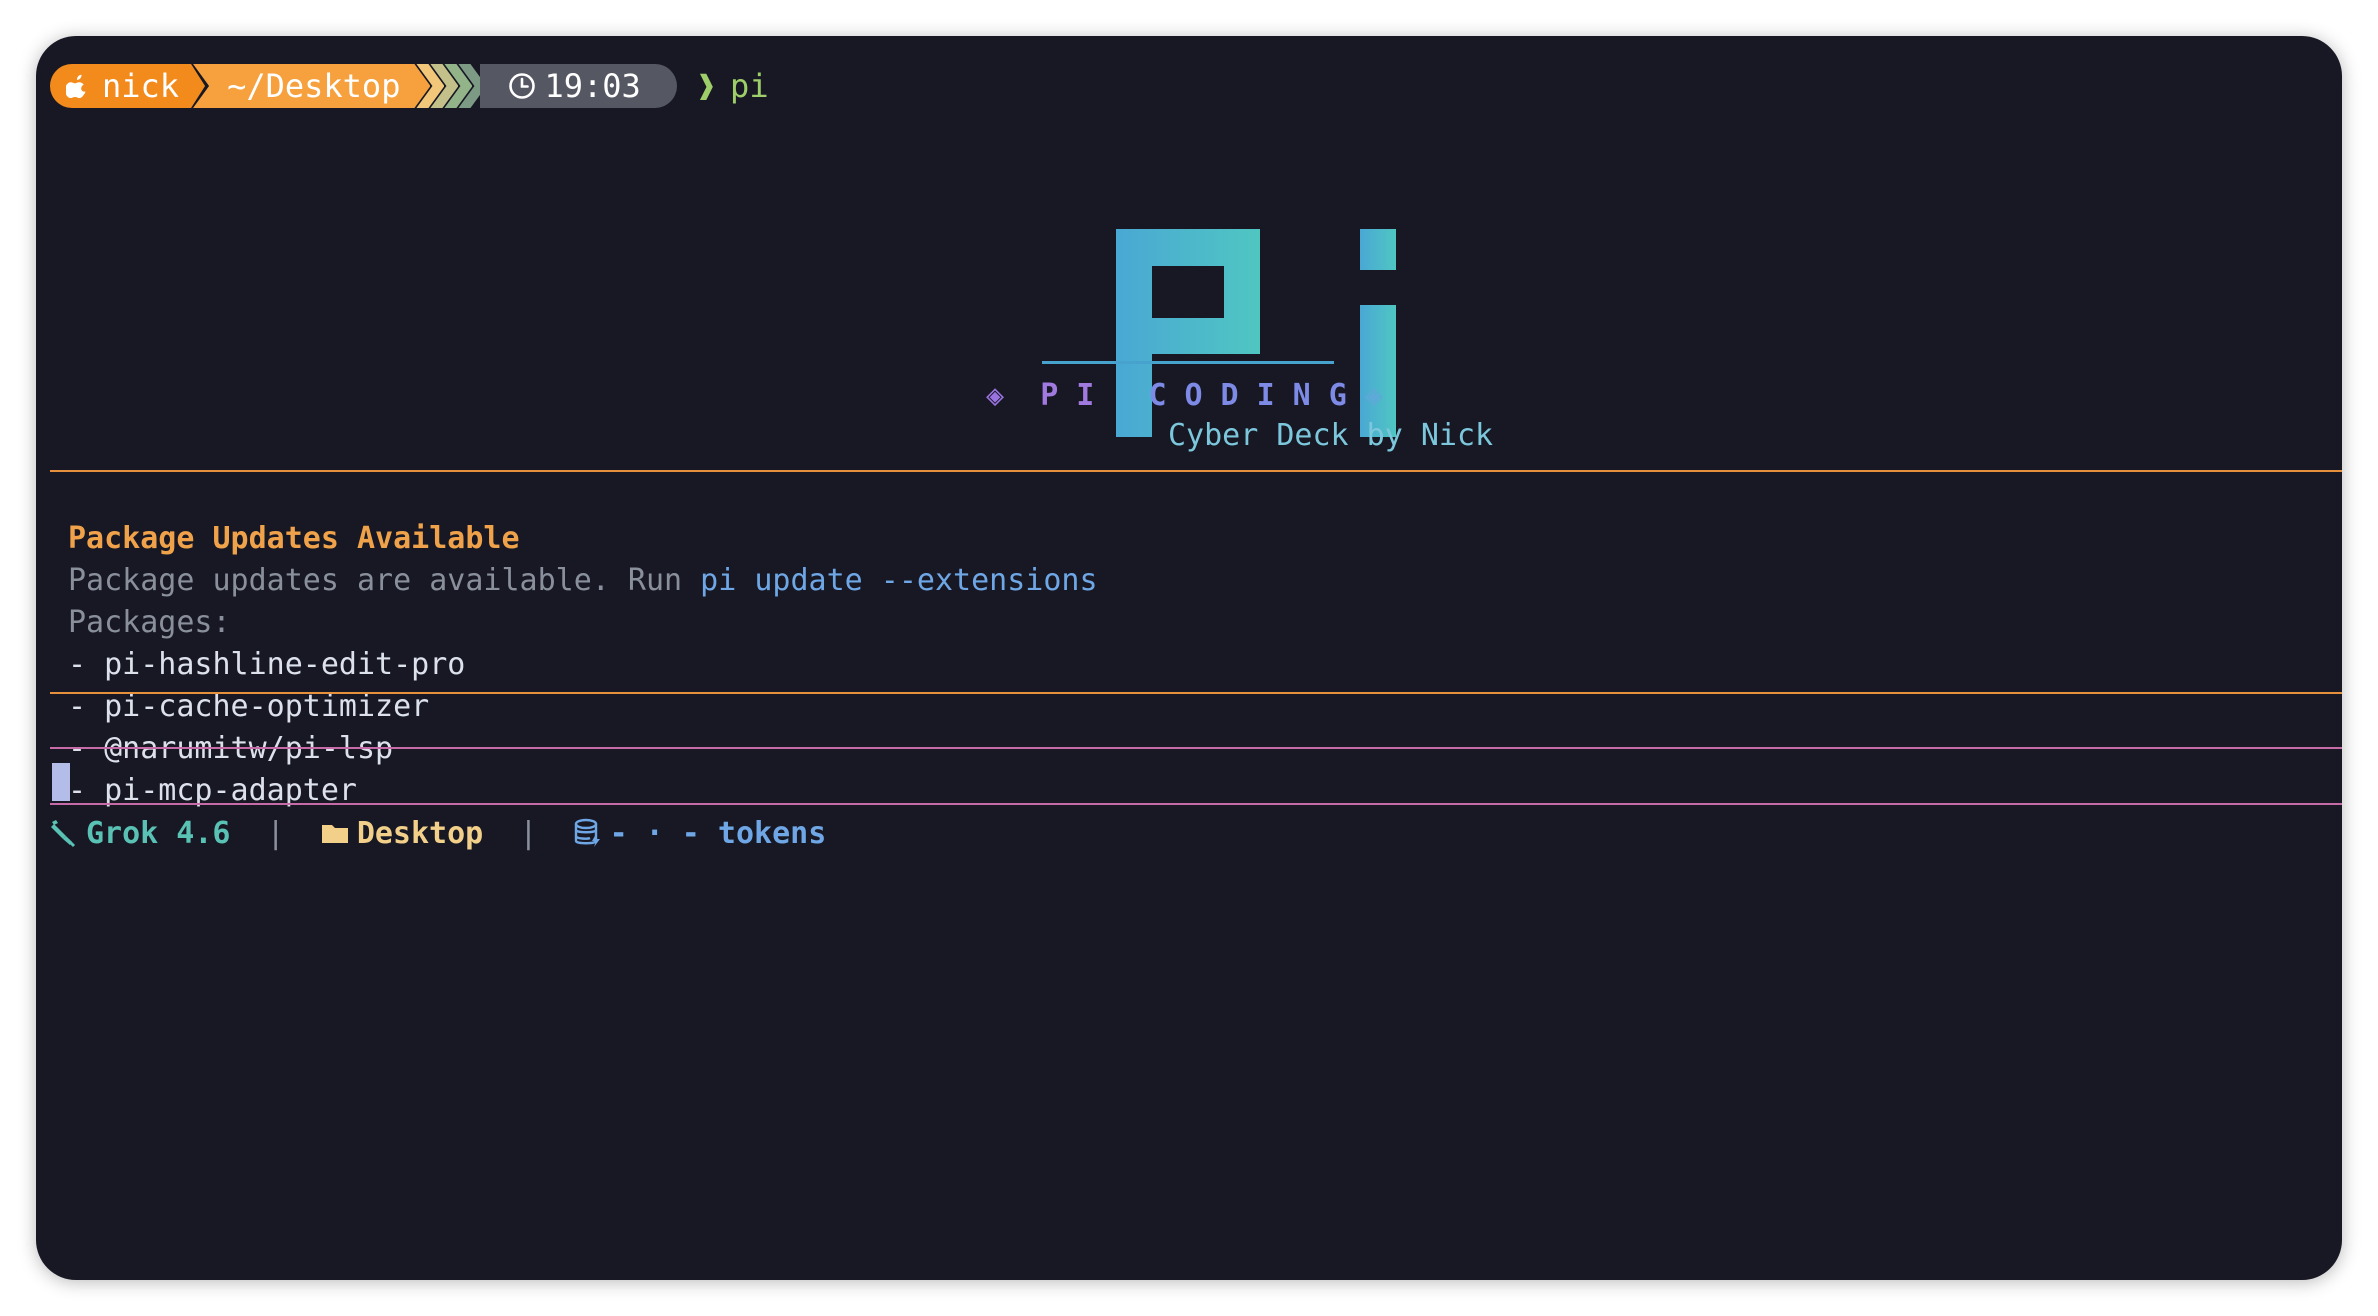 The width and height of the screenshot is (2378, 1316). Describe the element at coordinates (899, 580) in the screenshot. I see `updates-command: pi update --extensions` at that location.